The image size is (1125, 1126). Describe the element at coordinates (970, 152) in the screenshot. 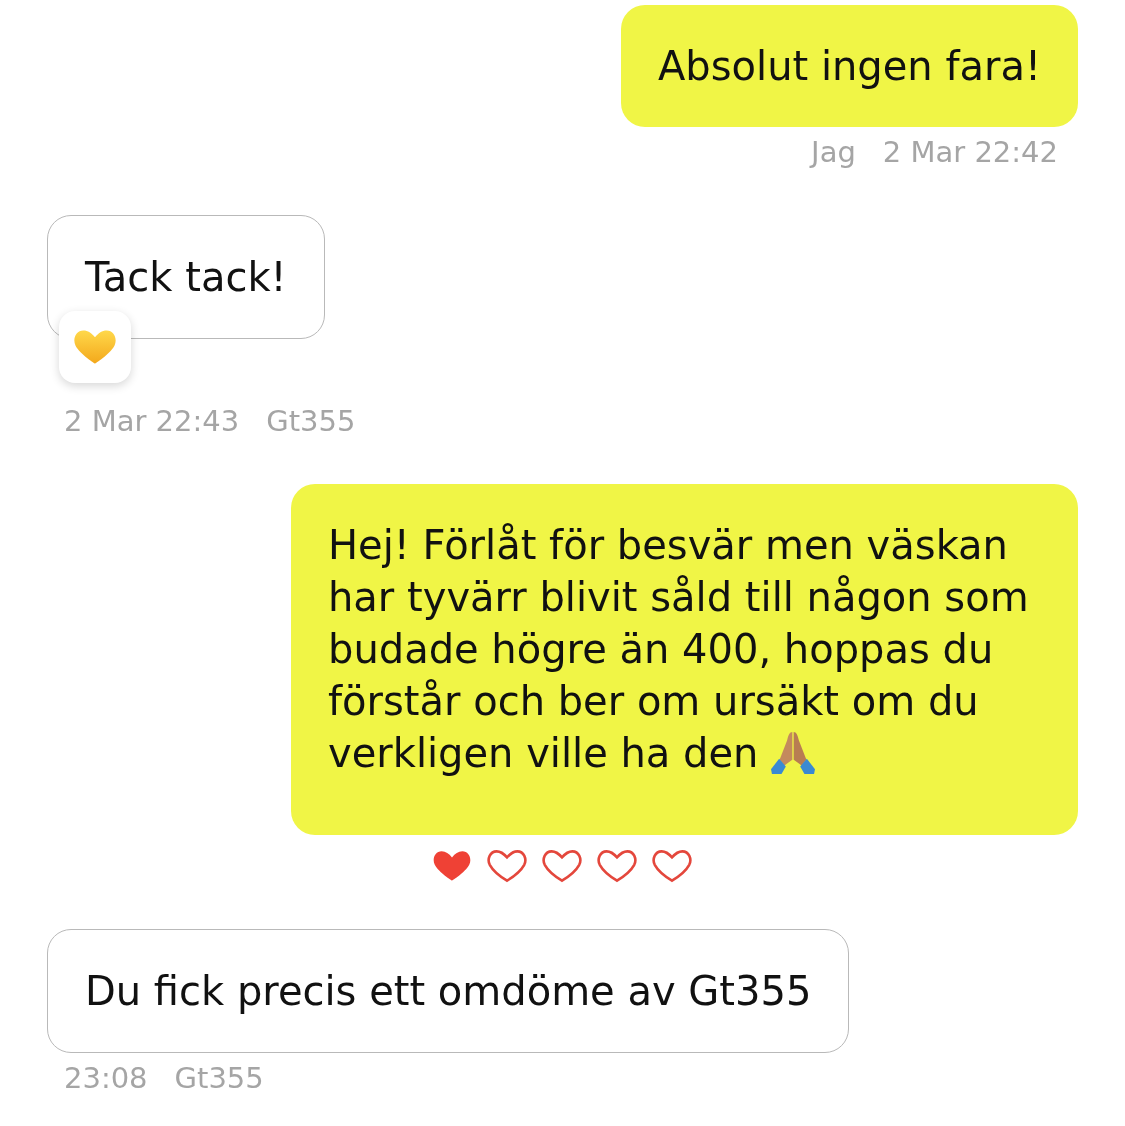

I see `message-time: 2 Mar 22:42` at that location.